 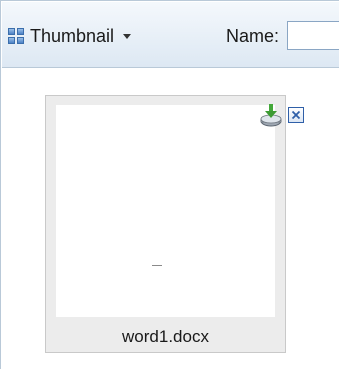 What do you see at coordinates (16, 36) in the screenshot?
I see `grid-view-icon` at bounding box center [16, 36].